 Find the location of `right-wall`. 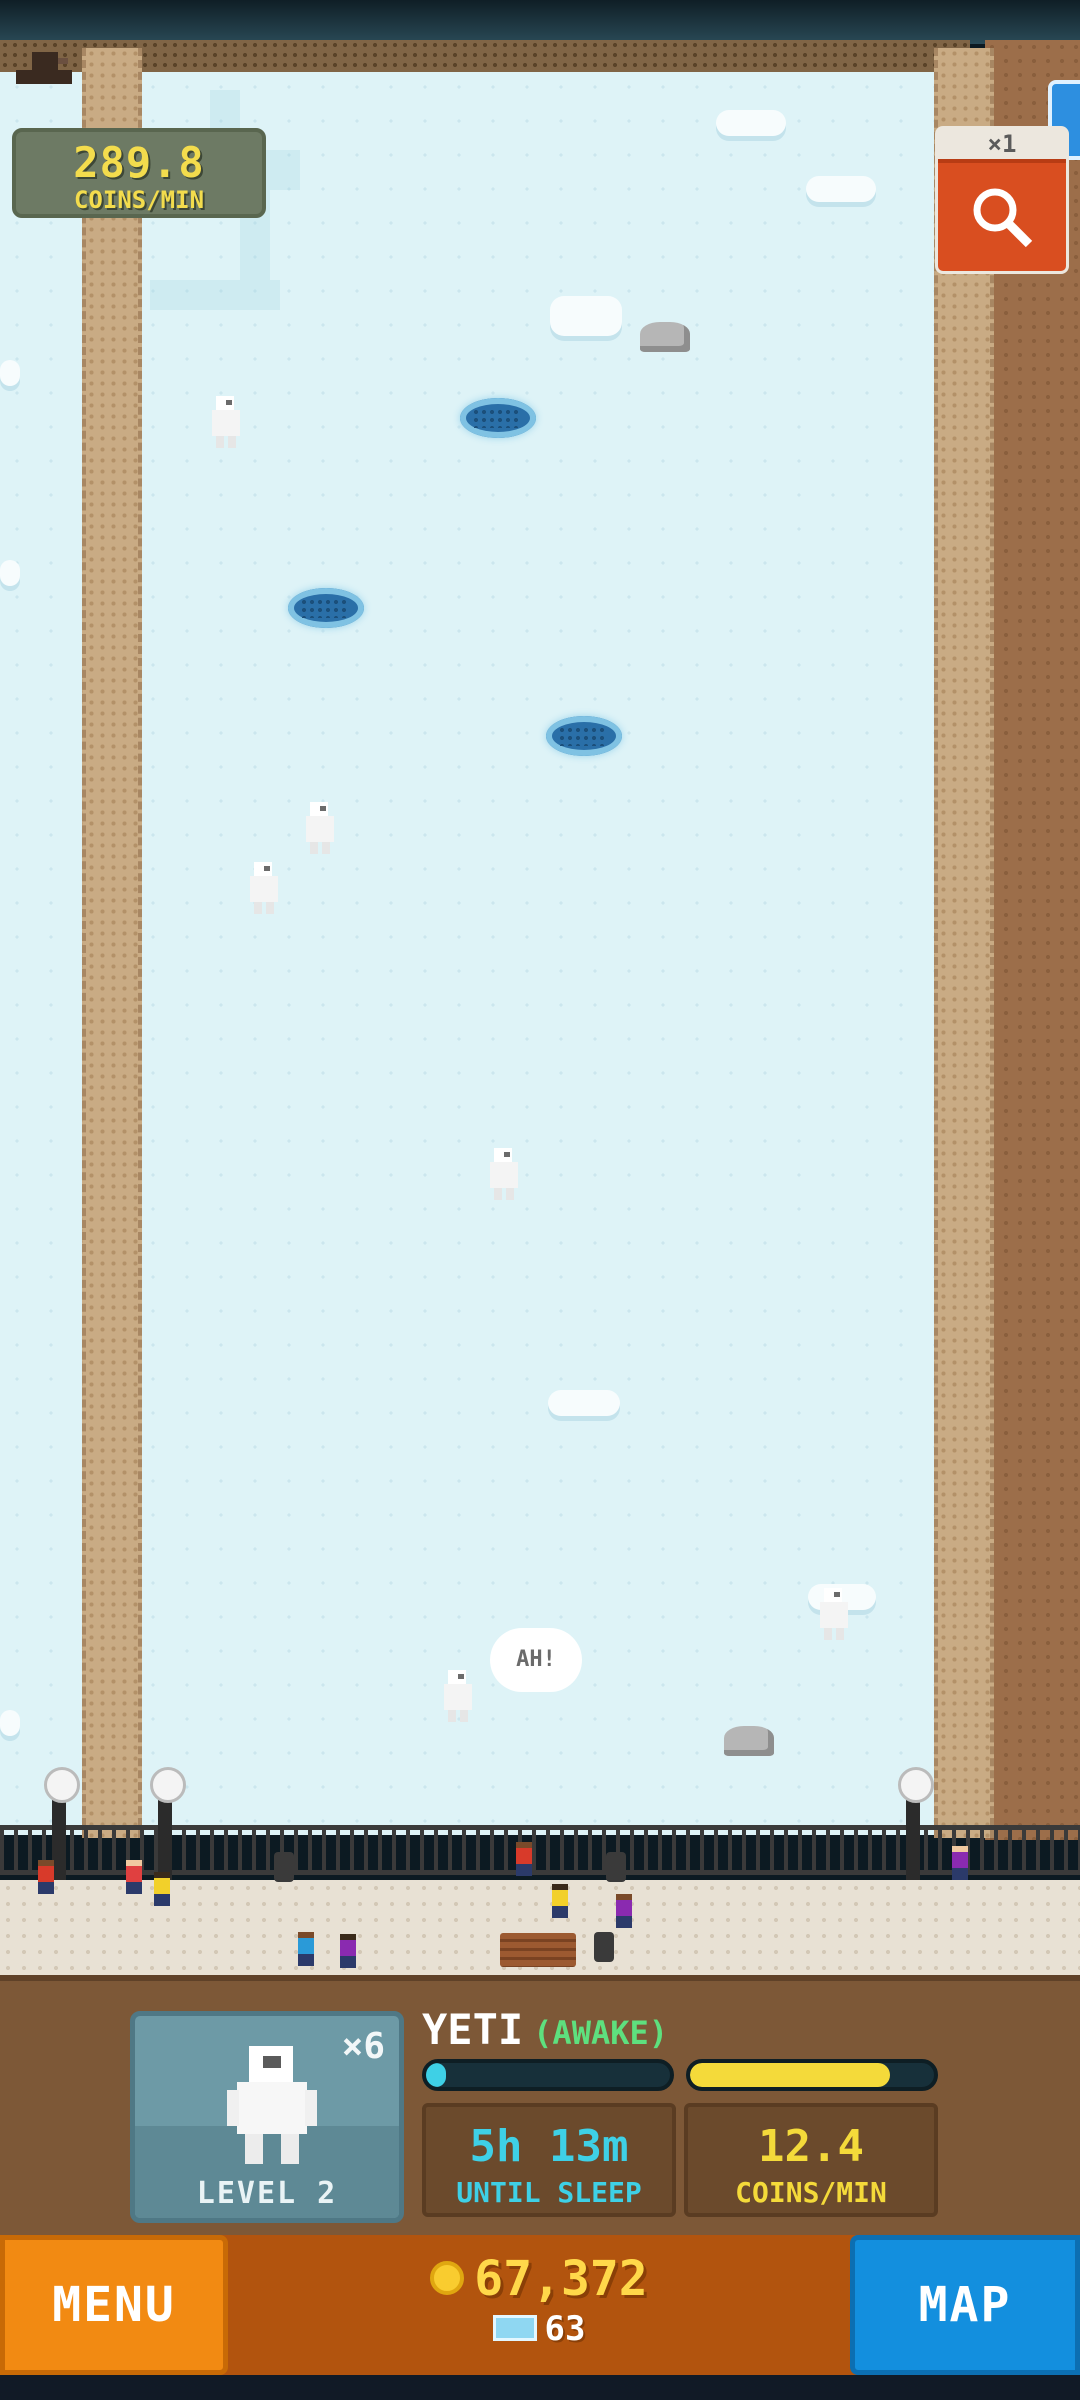

right-wall is located at coordinates (964, 943).